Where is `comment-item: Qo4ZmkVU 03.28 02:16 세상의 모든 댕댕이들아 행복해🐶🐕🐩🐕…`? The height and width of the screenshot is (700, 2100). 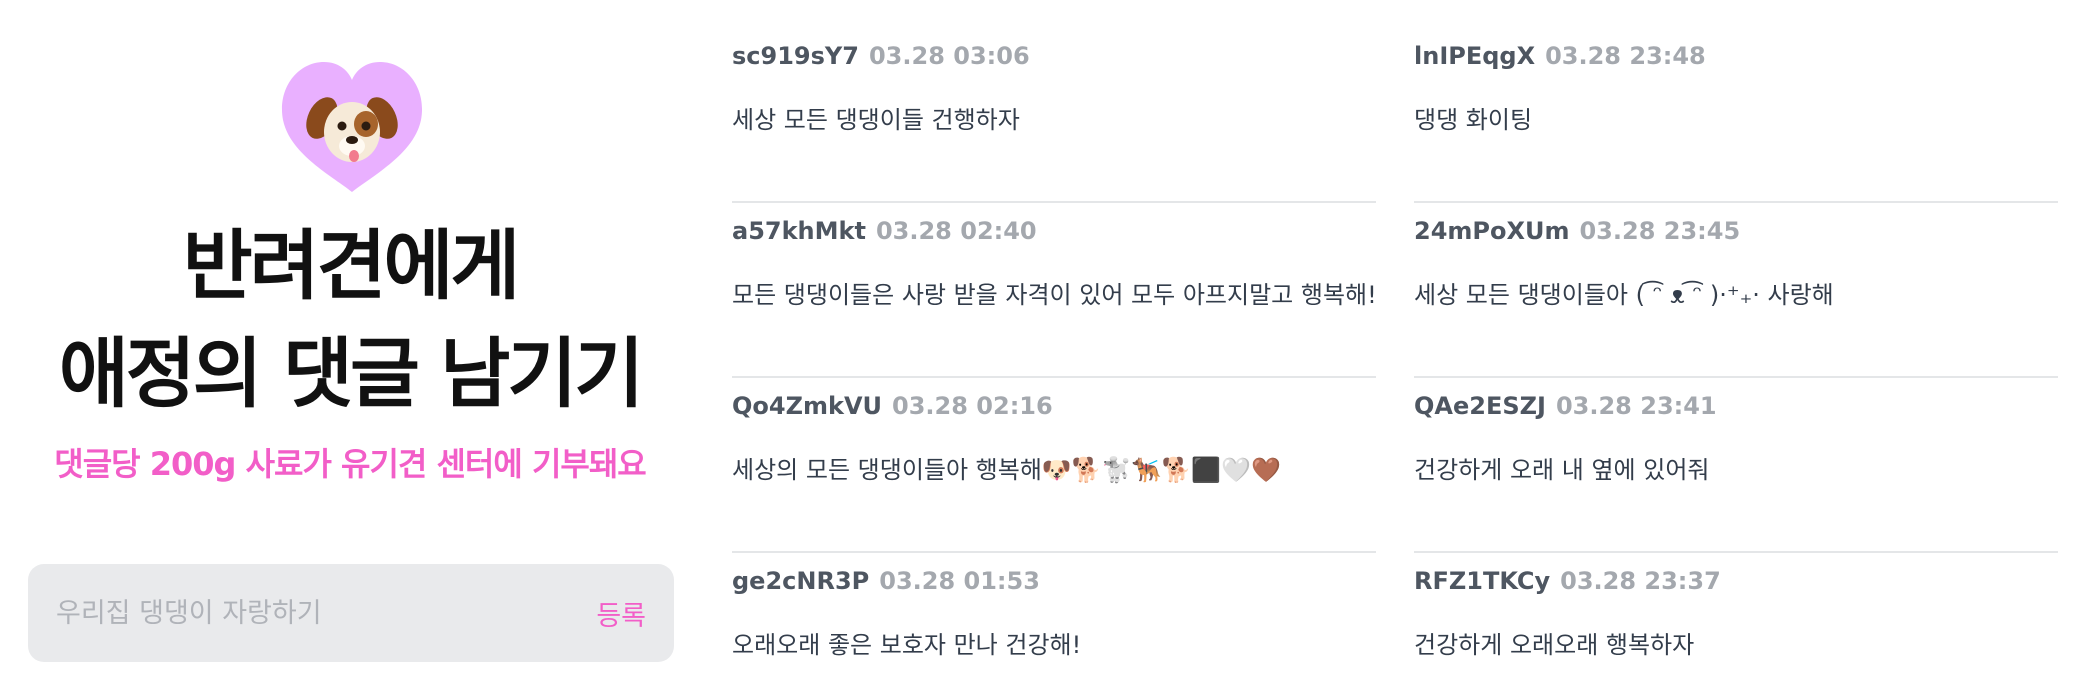 comment-item: Qo4ZmkVU 03.28 02:16 세상의 모든 댕댕이들아 행복해🐶🐕🐩🐕… is located at coordinates (1054, 465).